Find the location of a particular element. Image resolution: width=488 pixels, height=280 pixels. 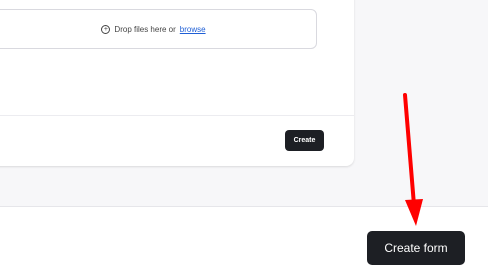

panel-divider is located at coordinates (177, 115).